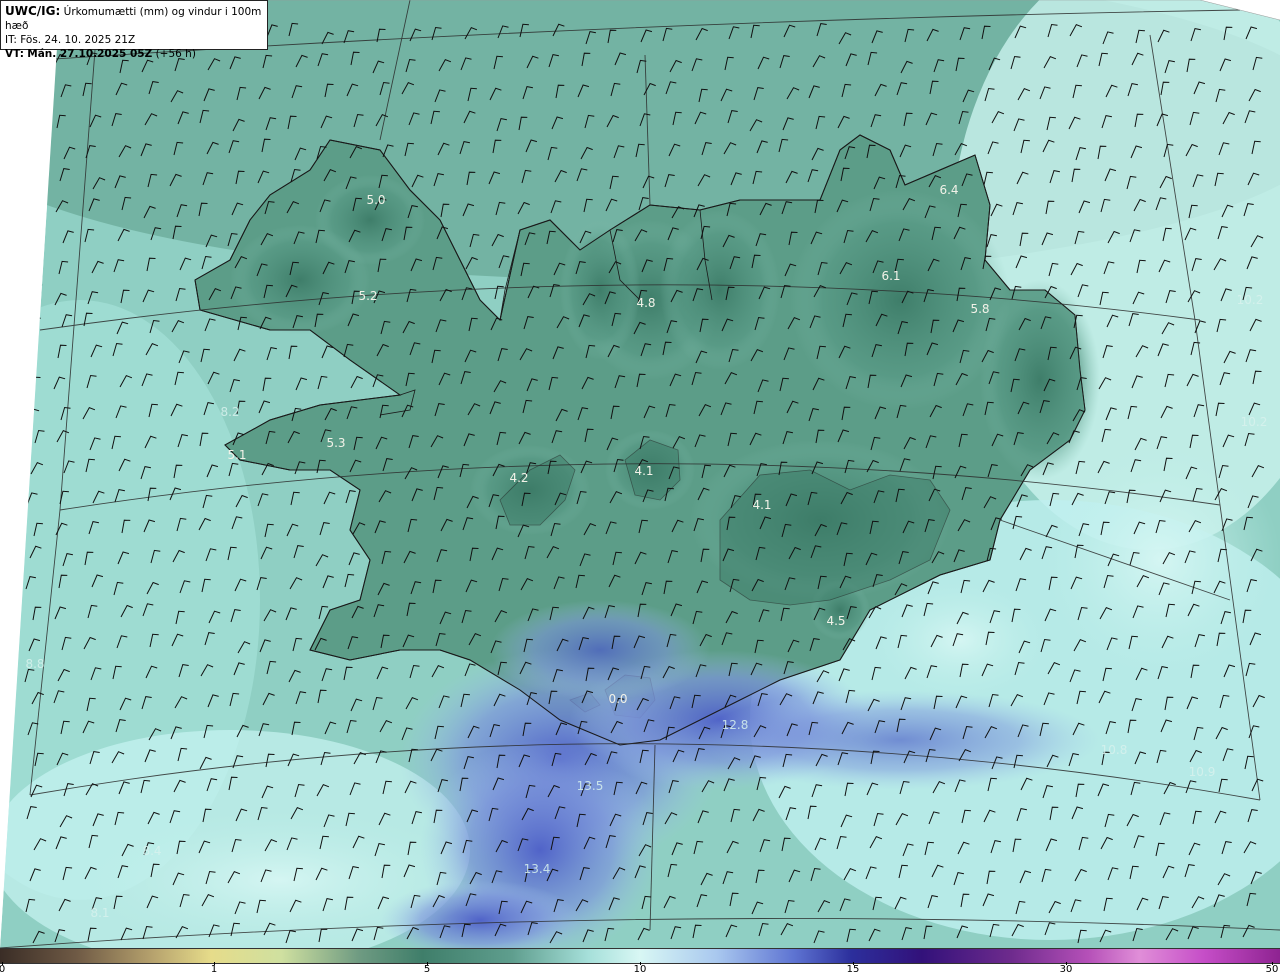  What do you see at coordinates (853, 969) in the screenshot?
I see `colorbar-tick-label: 15` at bounding box center [853, 969].